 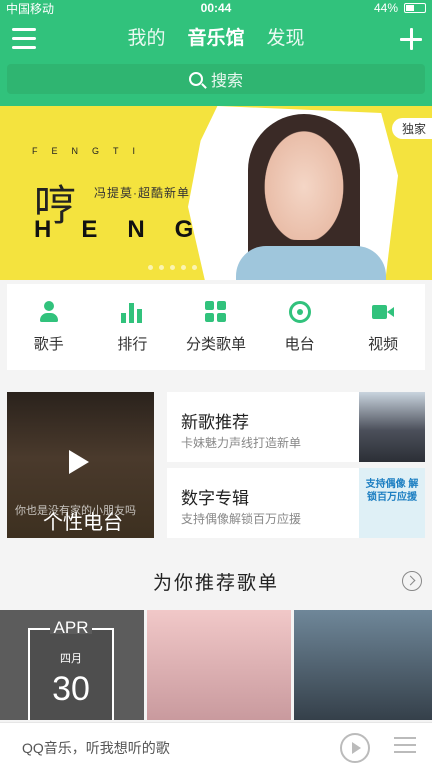 I want to click on search-bar: 搜索, so click(x=216, y=79).